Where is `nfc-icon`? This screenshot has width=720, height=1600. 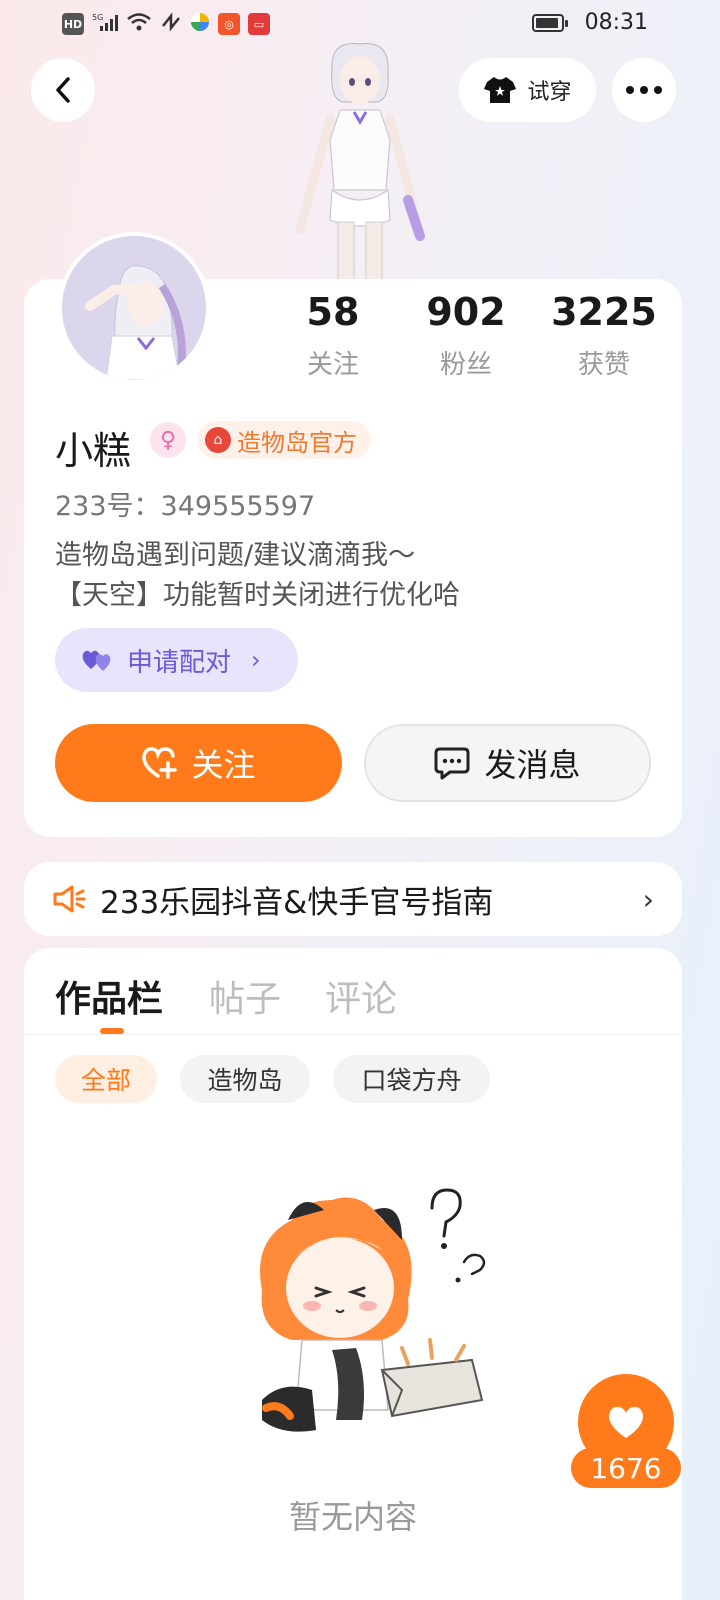
nfc-icon is located at coordinates (171, 24).